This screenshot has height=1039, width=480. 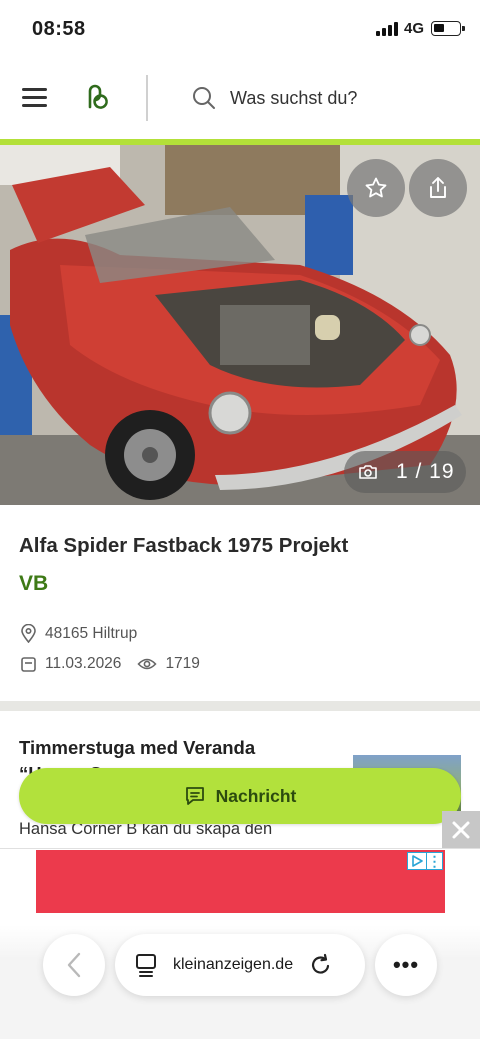 I want to click on listing-meta: 11.03.2026 1719, so click(x=110, y=664).